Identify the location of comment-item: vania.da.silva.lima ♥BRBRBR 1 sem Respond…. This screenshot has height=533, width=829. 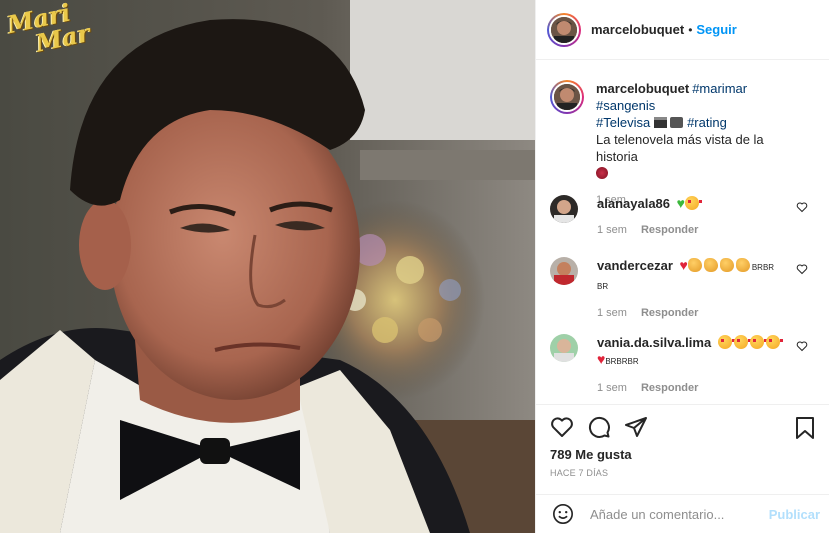
(682, 365).